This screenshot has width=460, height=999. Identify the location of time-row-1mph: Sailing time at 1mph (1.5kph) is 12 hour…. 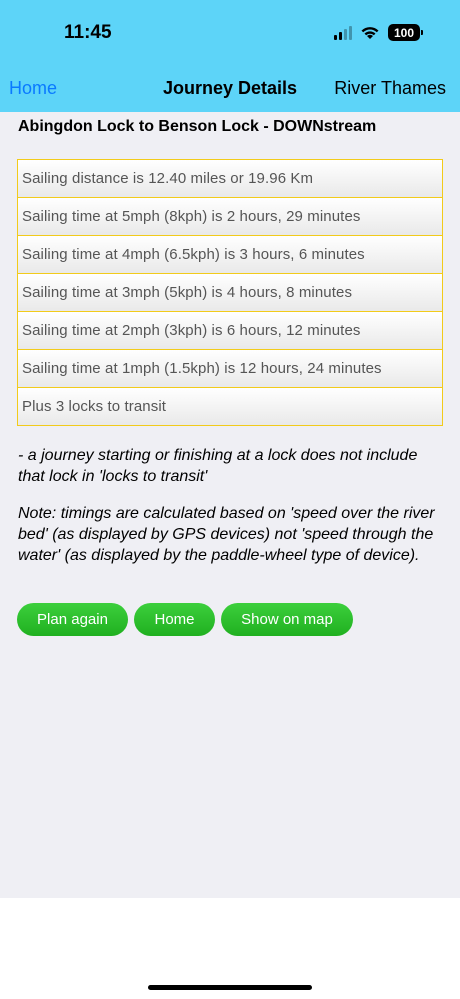
(230, 368).